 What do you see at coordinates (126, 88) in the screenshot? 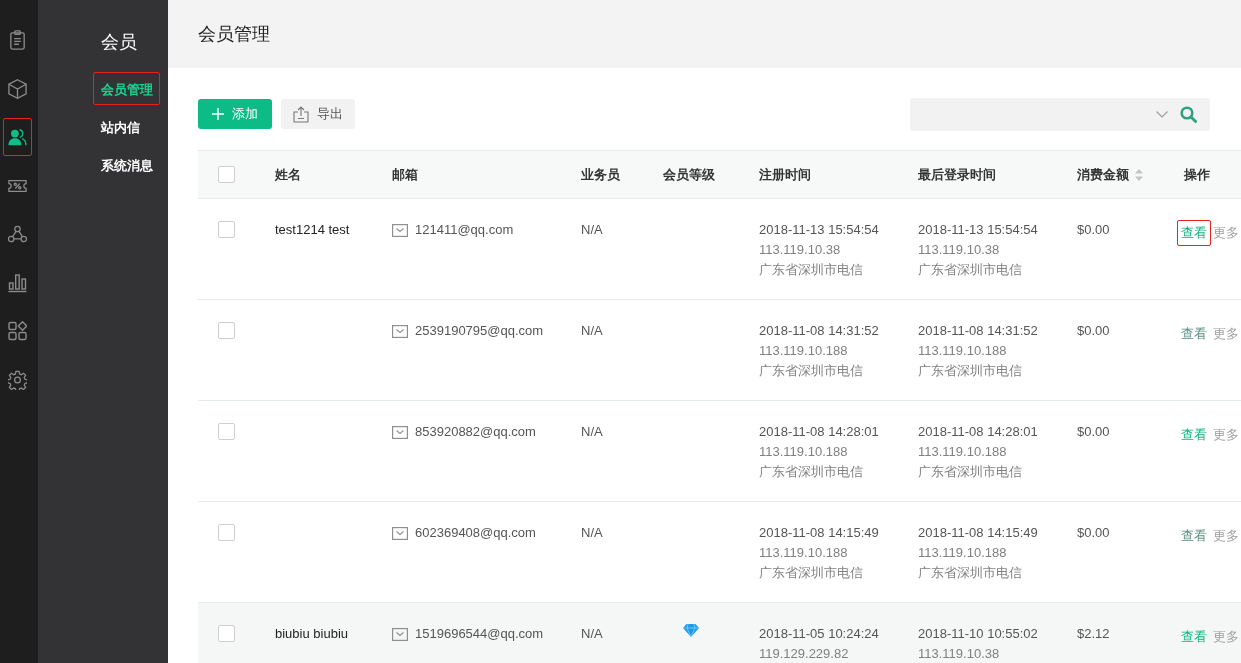
I see `sidebar-item: 会员管理` at bounding box center [126, 88].